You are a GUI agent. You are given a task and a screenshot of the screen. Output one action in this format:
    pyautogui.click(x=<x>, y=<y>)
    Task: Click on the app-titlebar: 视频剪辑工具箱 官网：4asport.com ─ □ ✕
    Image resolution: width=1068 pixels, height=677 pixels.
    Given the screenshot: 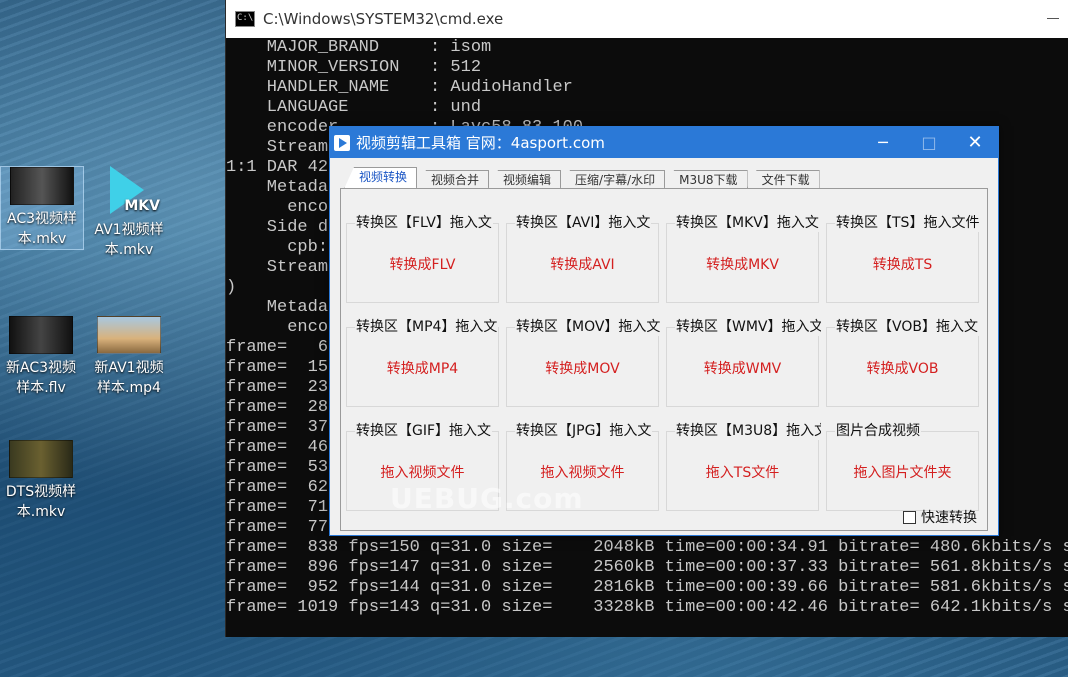 What is the action you would take?
    pyautogui.click(x=664, y=142)
    